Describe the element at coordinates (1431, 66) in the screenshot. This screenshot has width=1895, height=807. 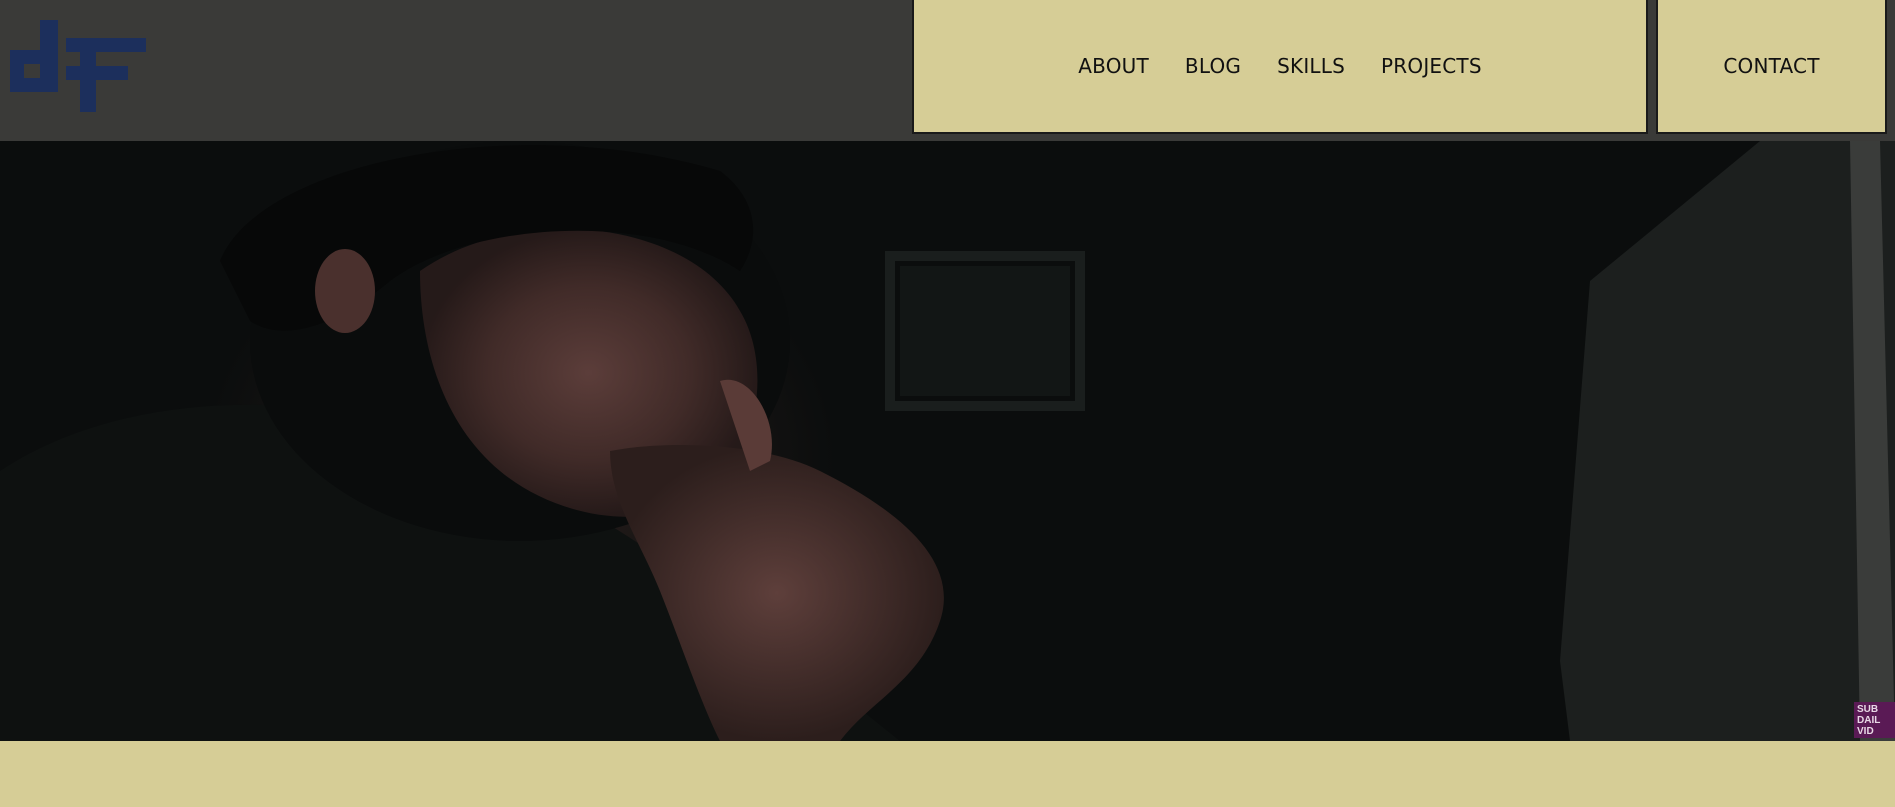
I see `nav-projects-link: PROJECTS` at that location.